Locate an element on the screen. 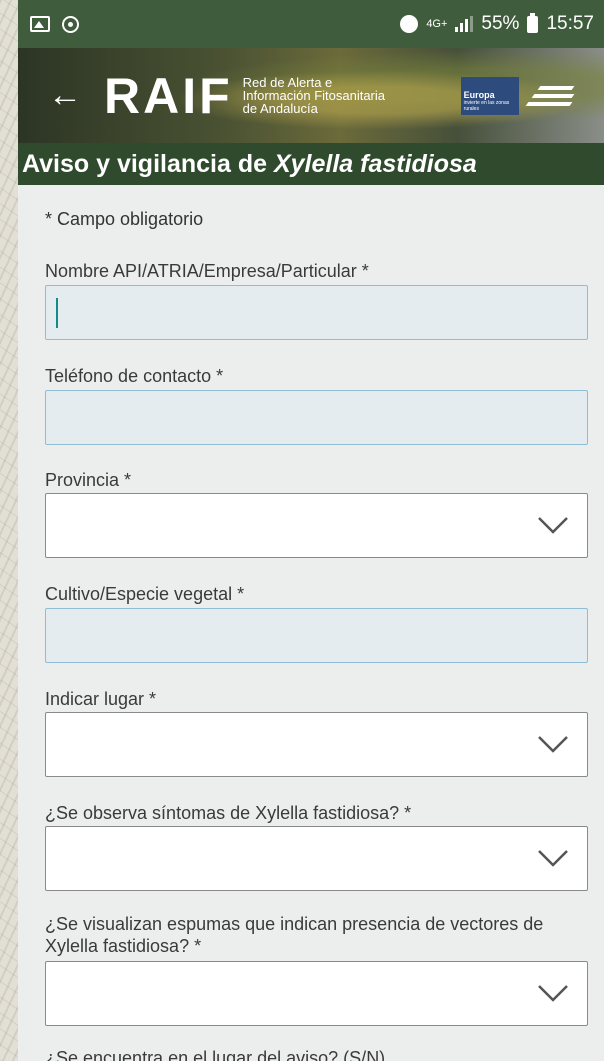 The height and width of the screenshot is (1061, 604). arrow-left-icon: ← is located at coordinates (65, 95).